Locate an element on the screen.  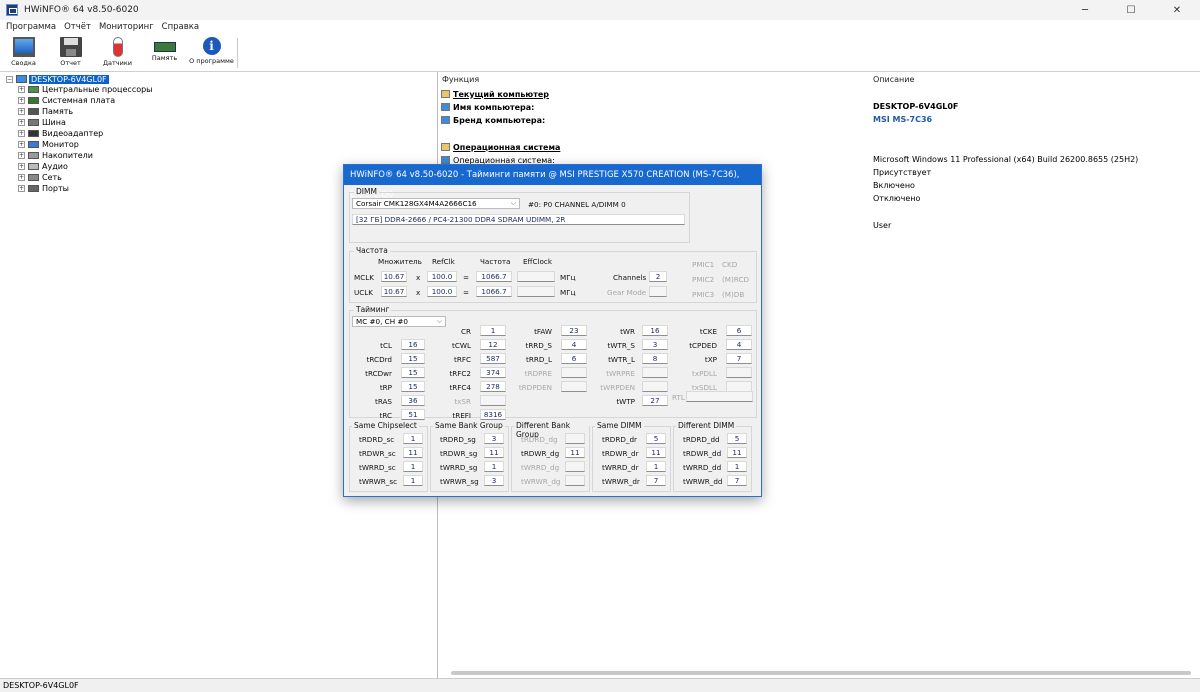
about-button: i О программе is located at coordinates (211, 52).